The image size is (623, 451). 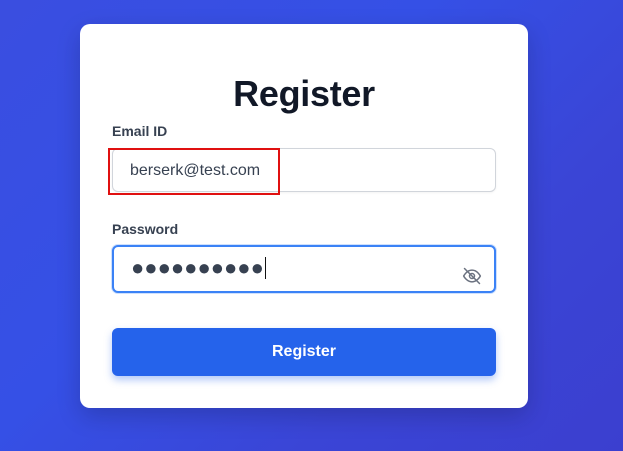 What do you see at coordinates (304, 93) in the screenshot?
I see `page-title: Register` at bounding box center [304, 93].